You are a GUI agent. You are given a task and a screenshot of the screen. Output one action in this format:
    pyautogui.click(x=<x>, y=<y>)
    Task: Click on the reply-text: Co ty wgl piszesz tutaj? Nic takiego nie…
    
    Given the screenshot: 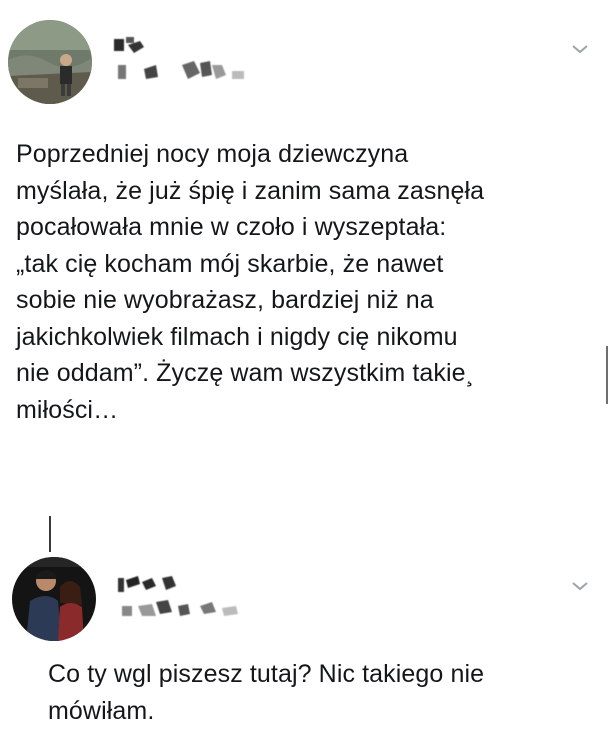 What is the action you would take?
    pyautogui.click(x=266, y=692)
    